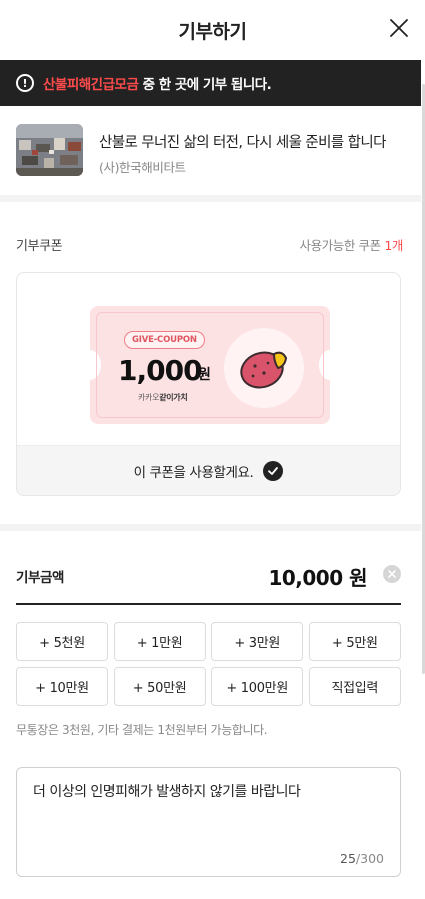 The height and width of the screenshot is (899, 425). Describe the element at coordinates (393, 245) in the screenshot. I see `coupon-count-number: 1개` at that location.